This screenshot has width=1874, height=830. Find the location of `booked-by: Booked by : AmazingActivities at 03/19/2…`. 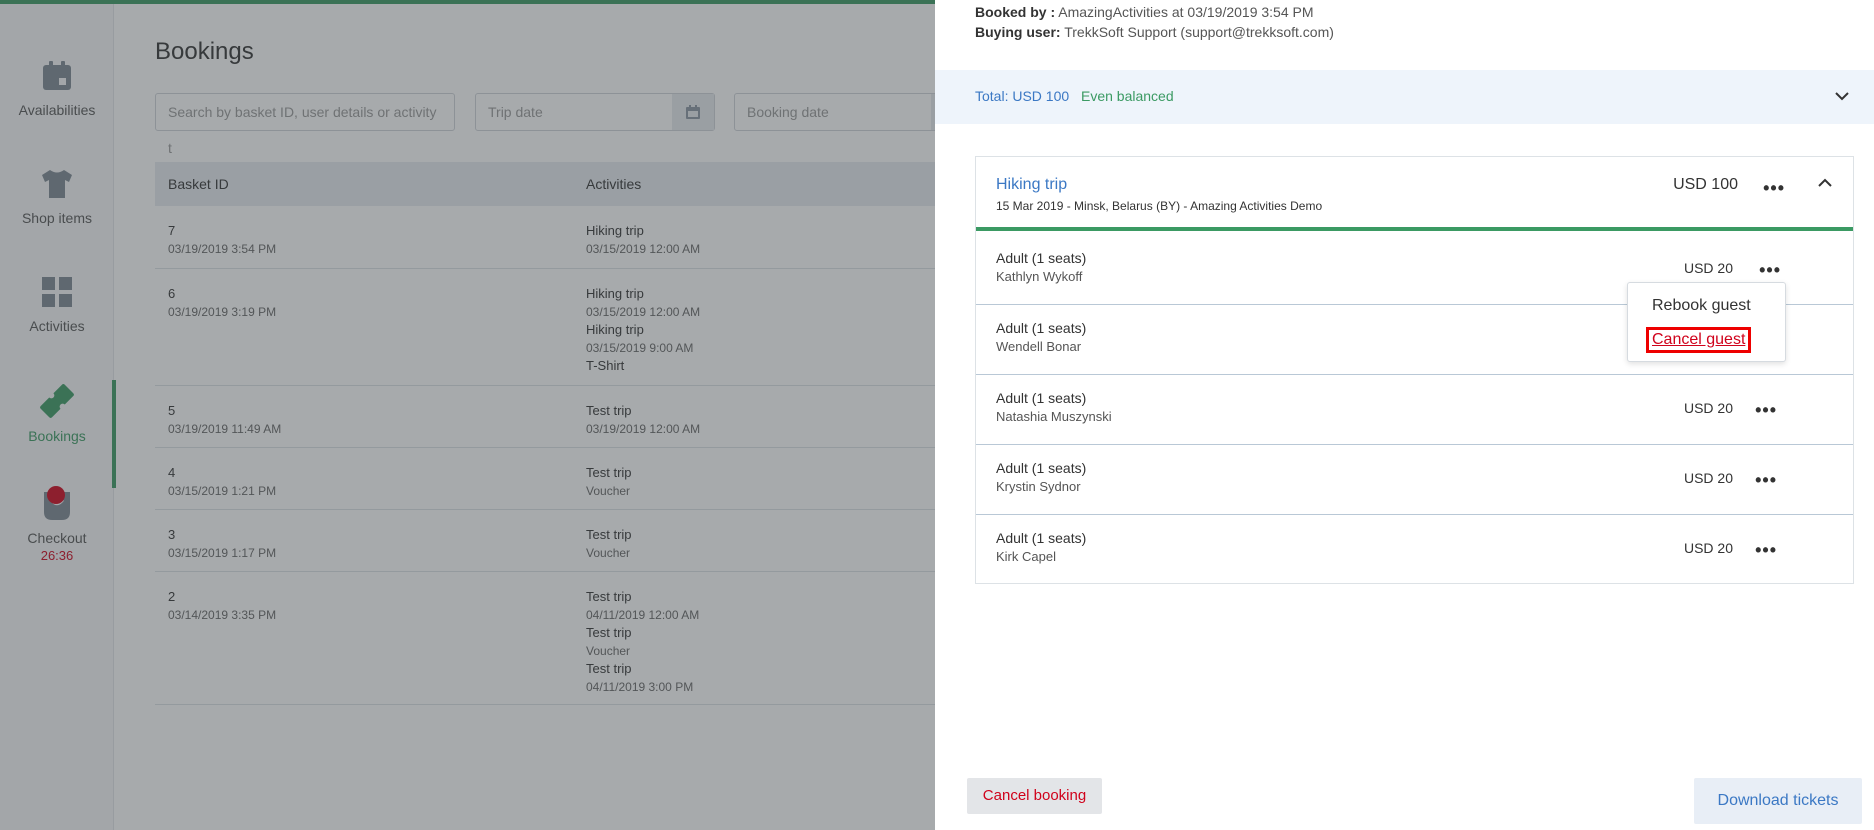

booked-by: Booked by : AmazingActivities at 03/19/2… is located at coordinates (1144, 12).